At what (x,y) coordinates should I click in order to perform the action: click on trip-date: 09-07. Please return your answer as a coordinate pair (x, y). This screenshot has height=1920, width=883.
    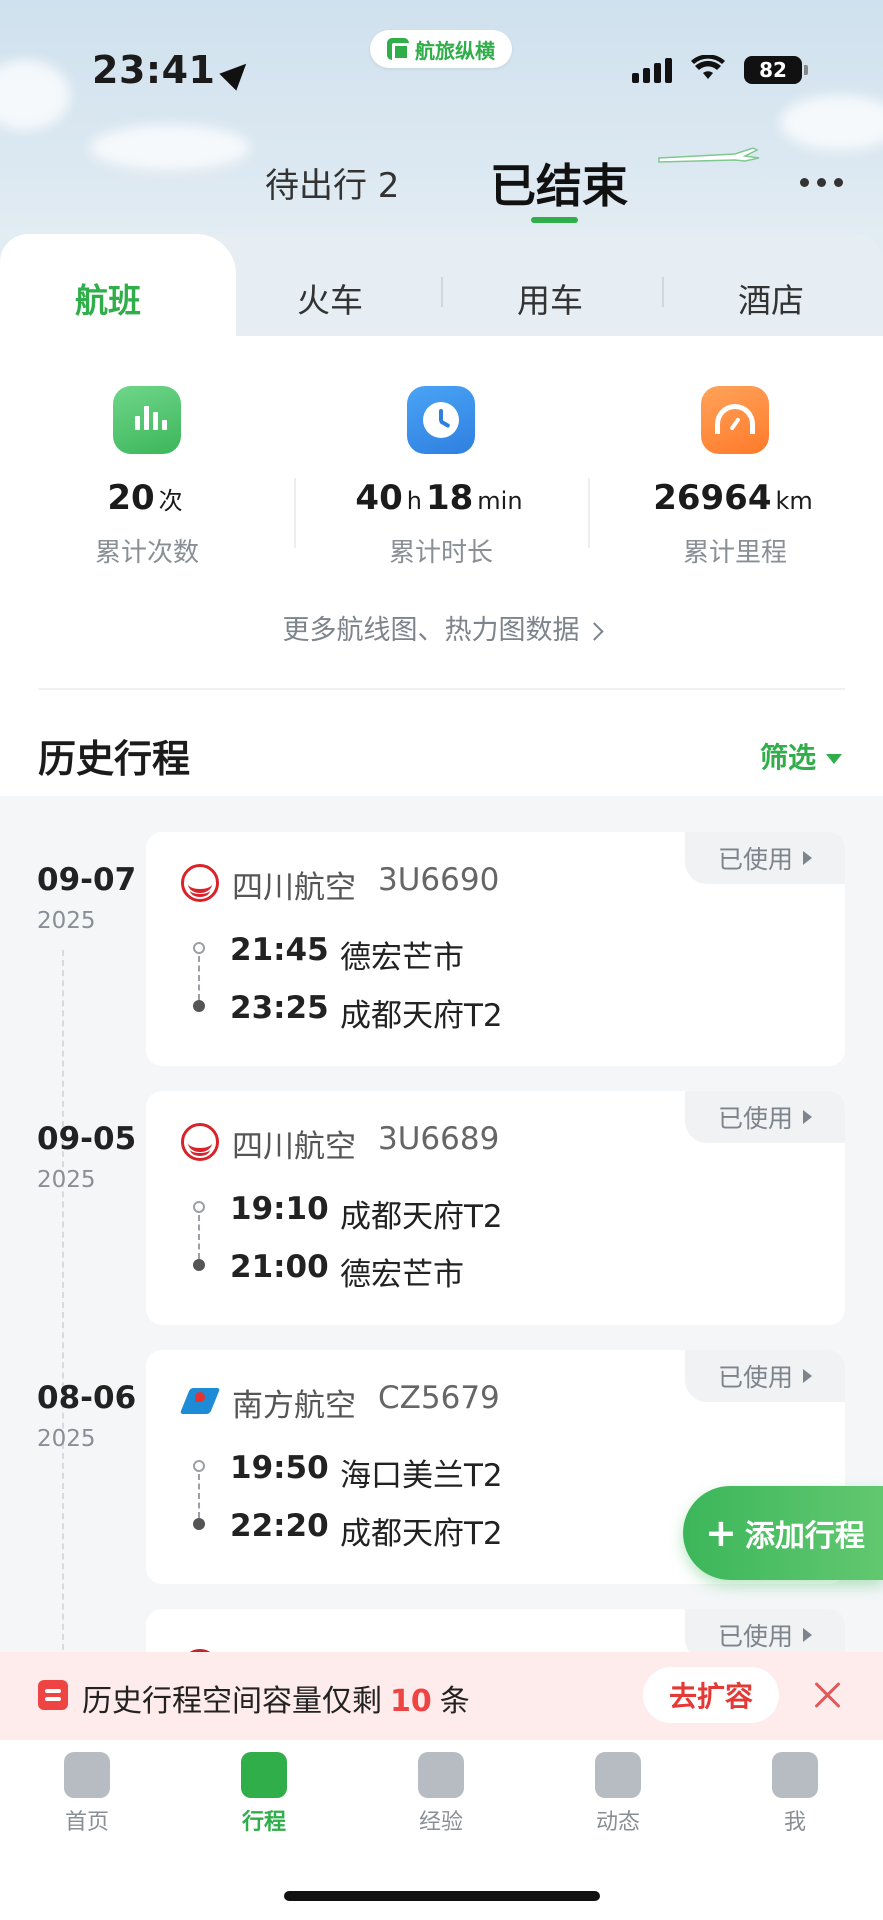
    Looking at the image, I should click on (87, 880).